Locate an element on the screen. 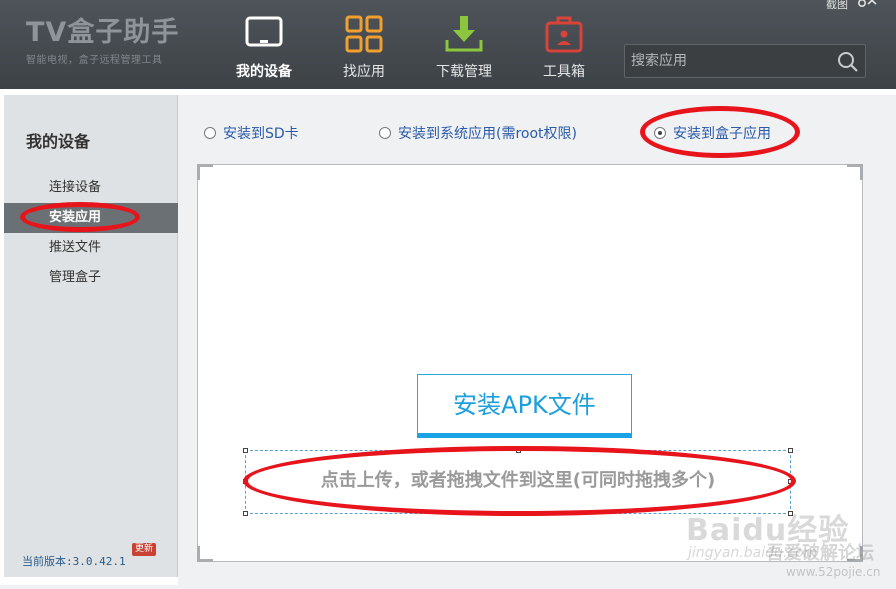 Image resolution: width=896 pixels, height=589 pixels. sidebar-item-push-file: 推送文件 is located at coordinates (91, 248).